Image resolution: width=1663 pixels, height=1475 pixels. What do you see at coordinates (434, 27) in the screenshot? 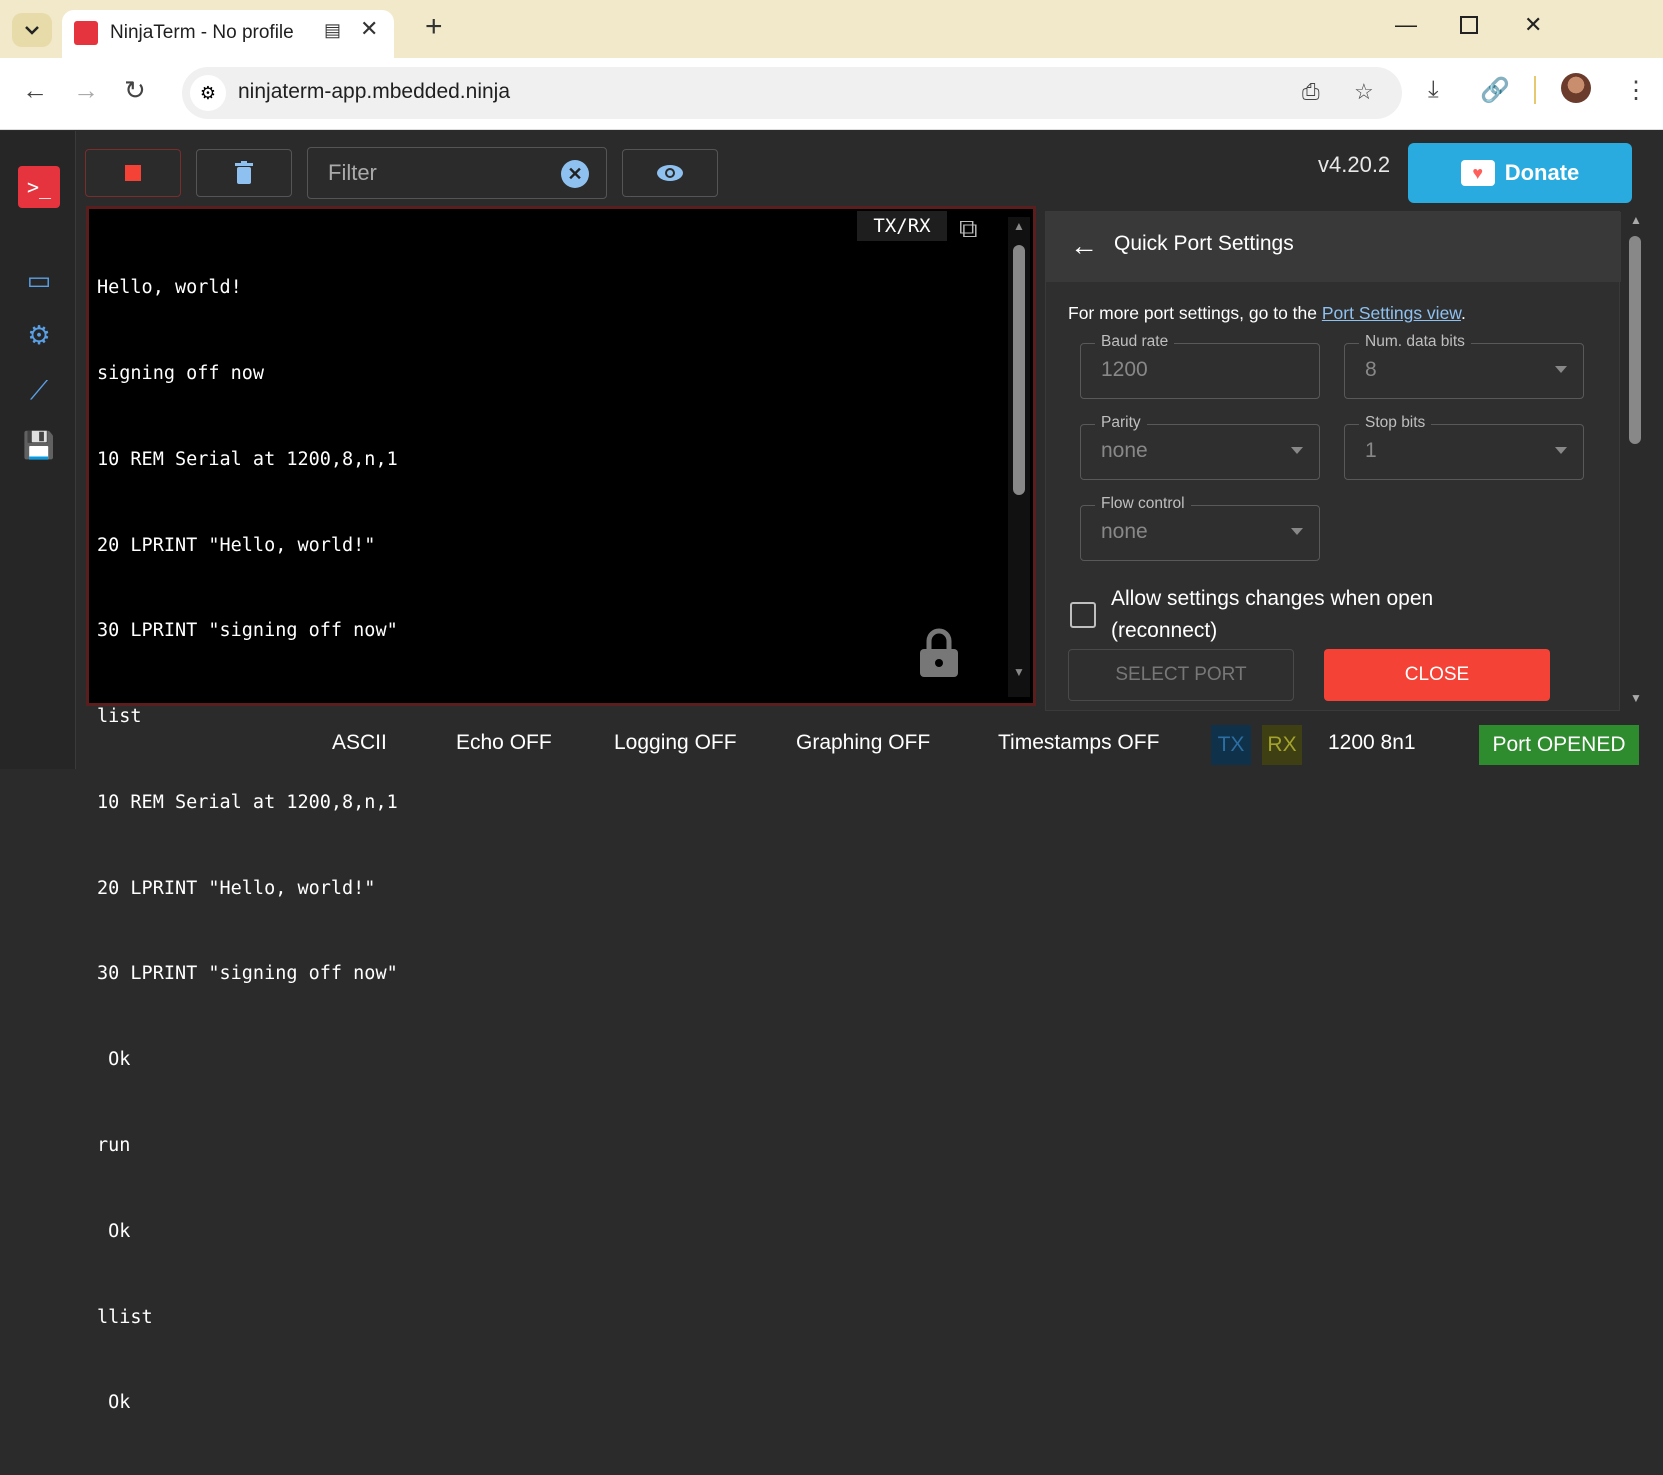
I see `new-tab-button: +` at bounding box center [434, 27].